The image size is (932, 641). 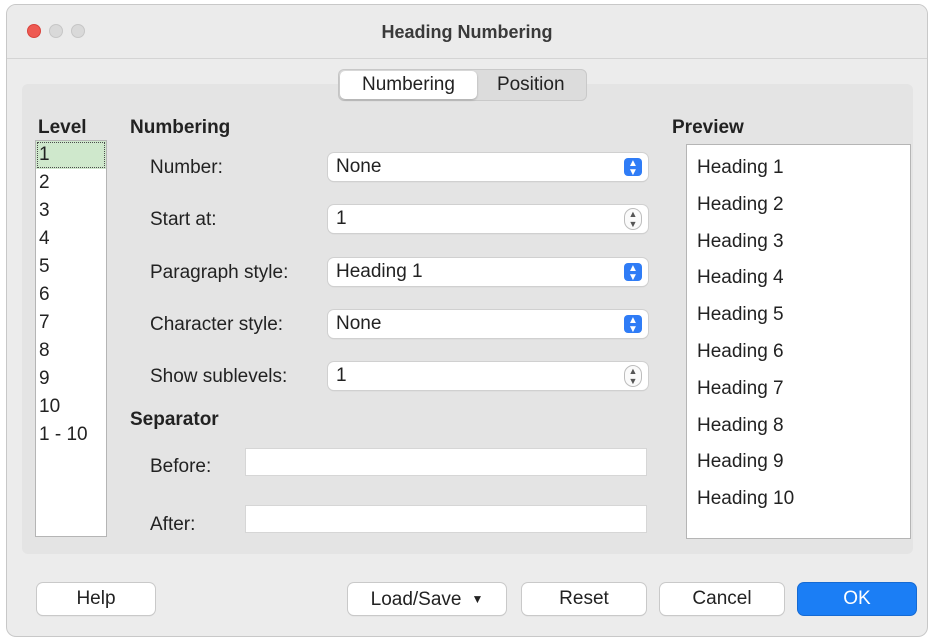 What do you see at coordinates (416, 599) in the screenshot?
I see `load-save-label: Load/Save` at bounding box center [416, 599].